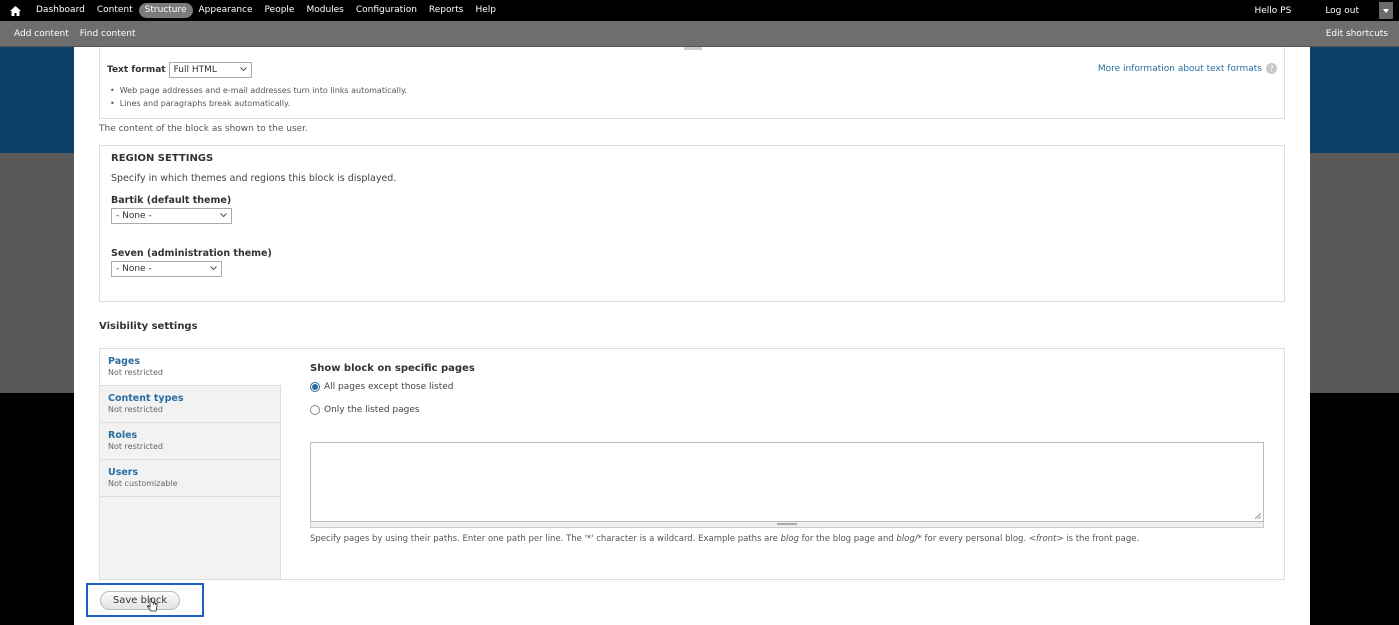  I want to click on save-button-highlight: Save block, so click(145, 600).